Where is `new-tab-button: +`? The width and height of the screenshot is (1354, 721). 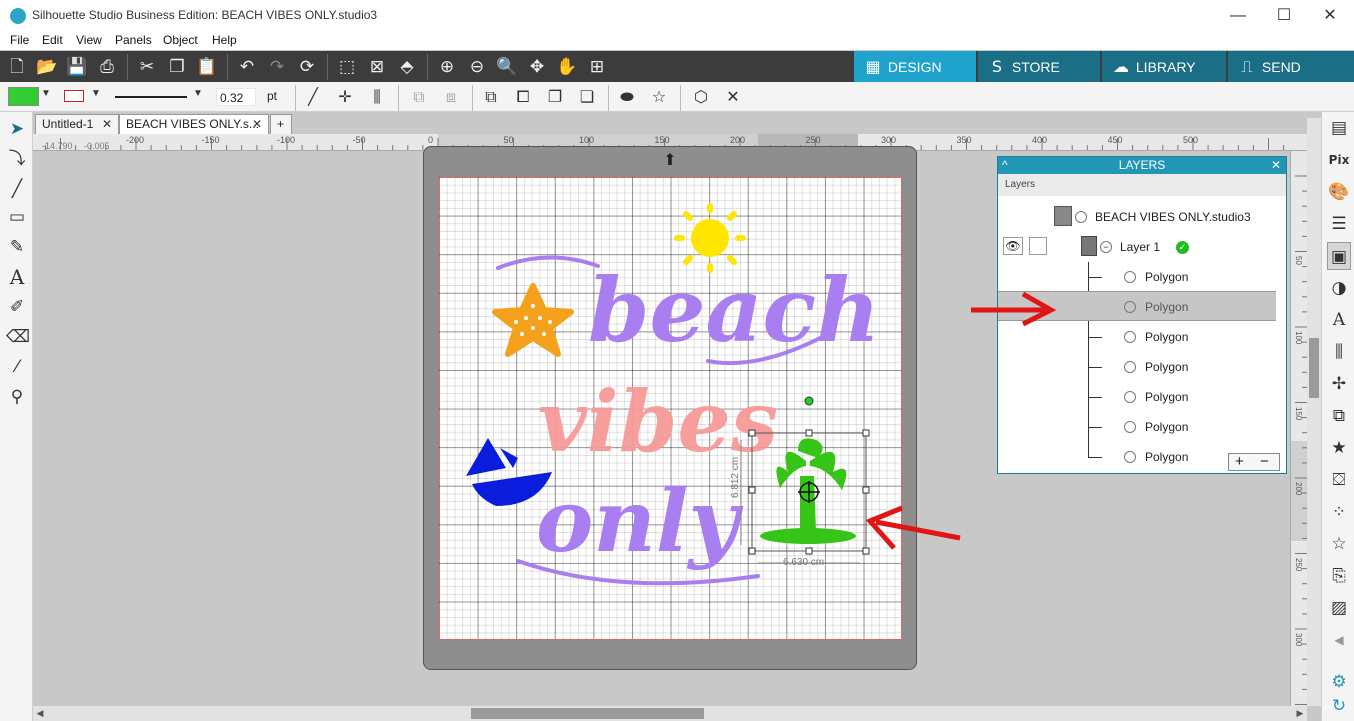
new-tab-button: + is located at coordinates (281, 124).